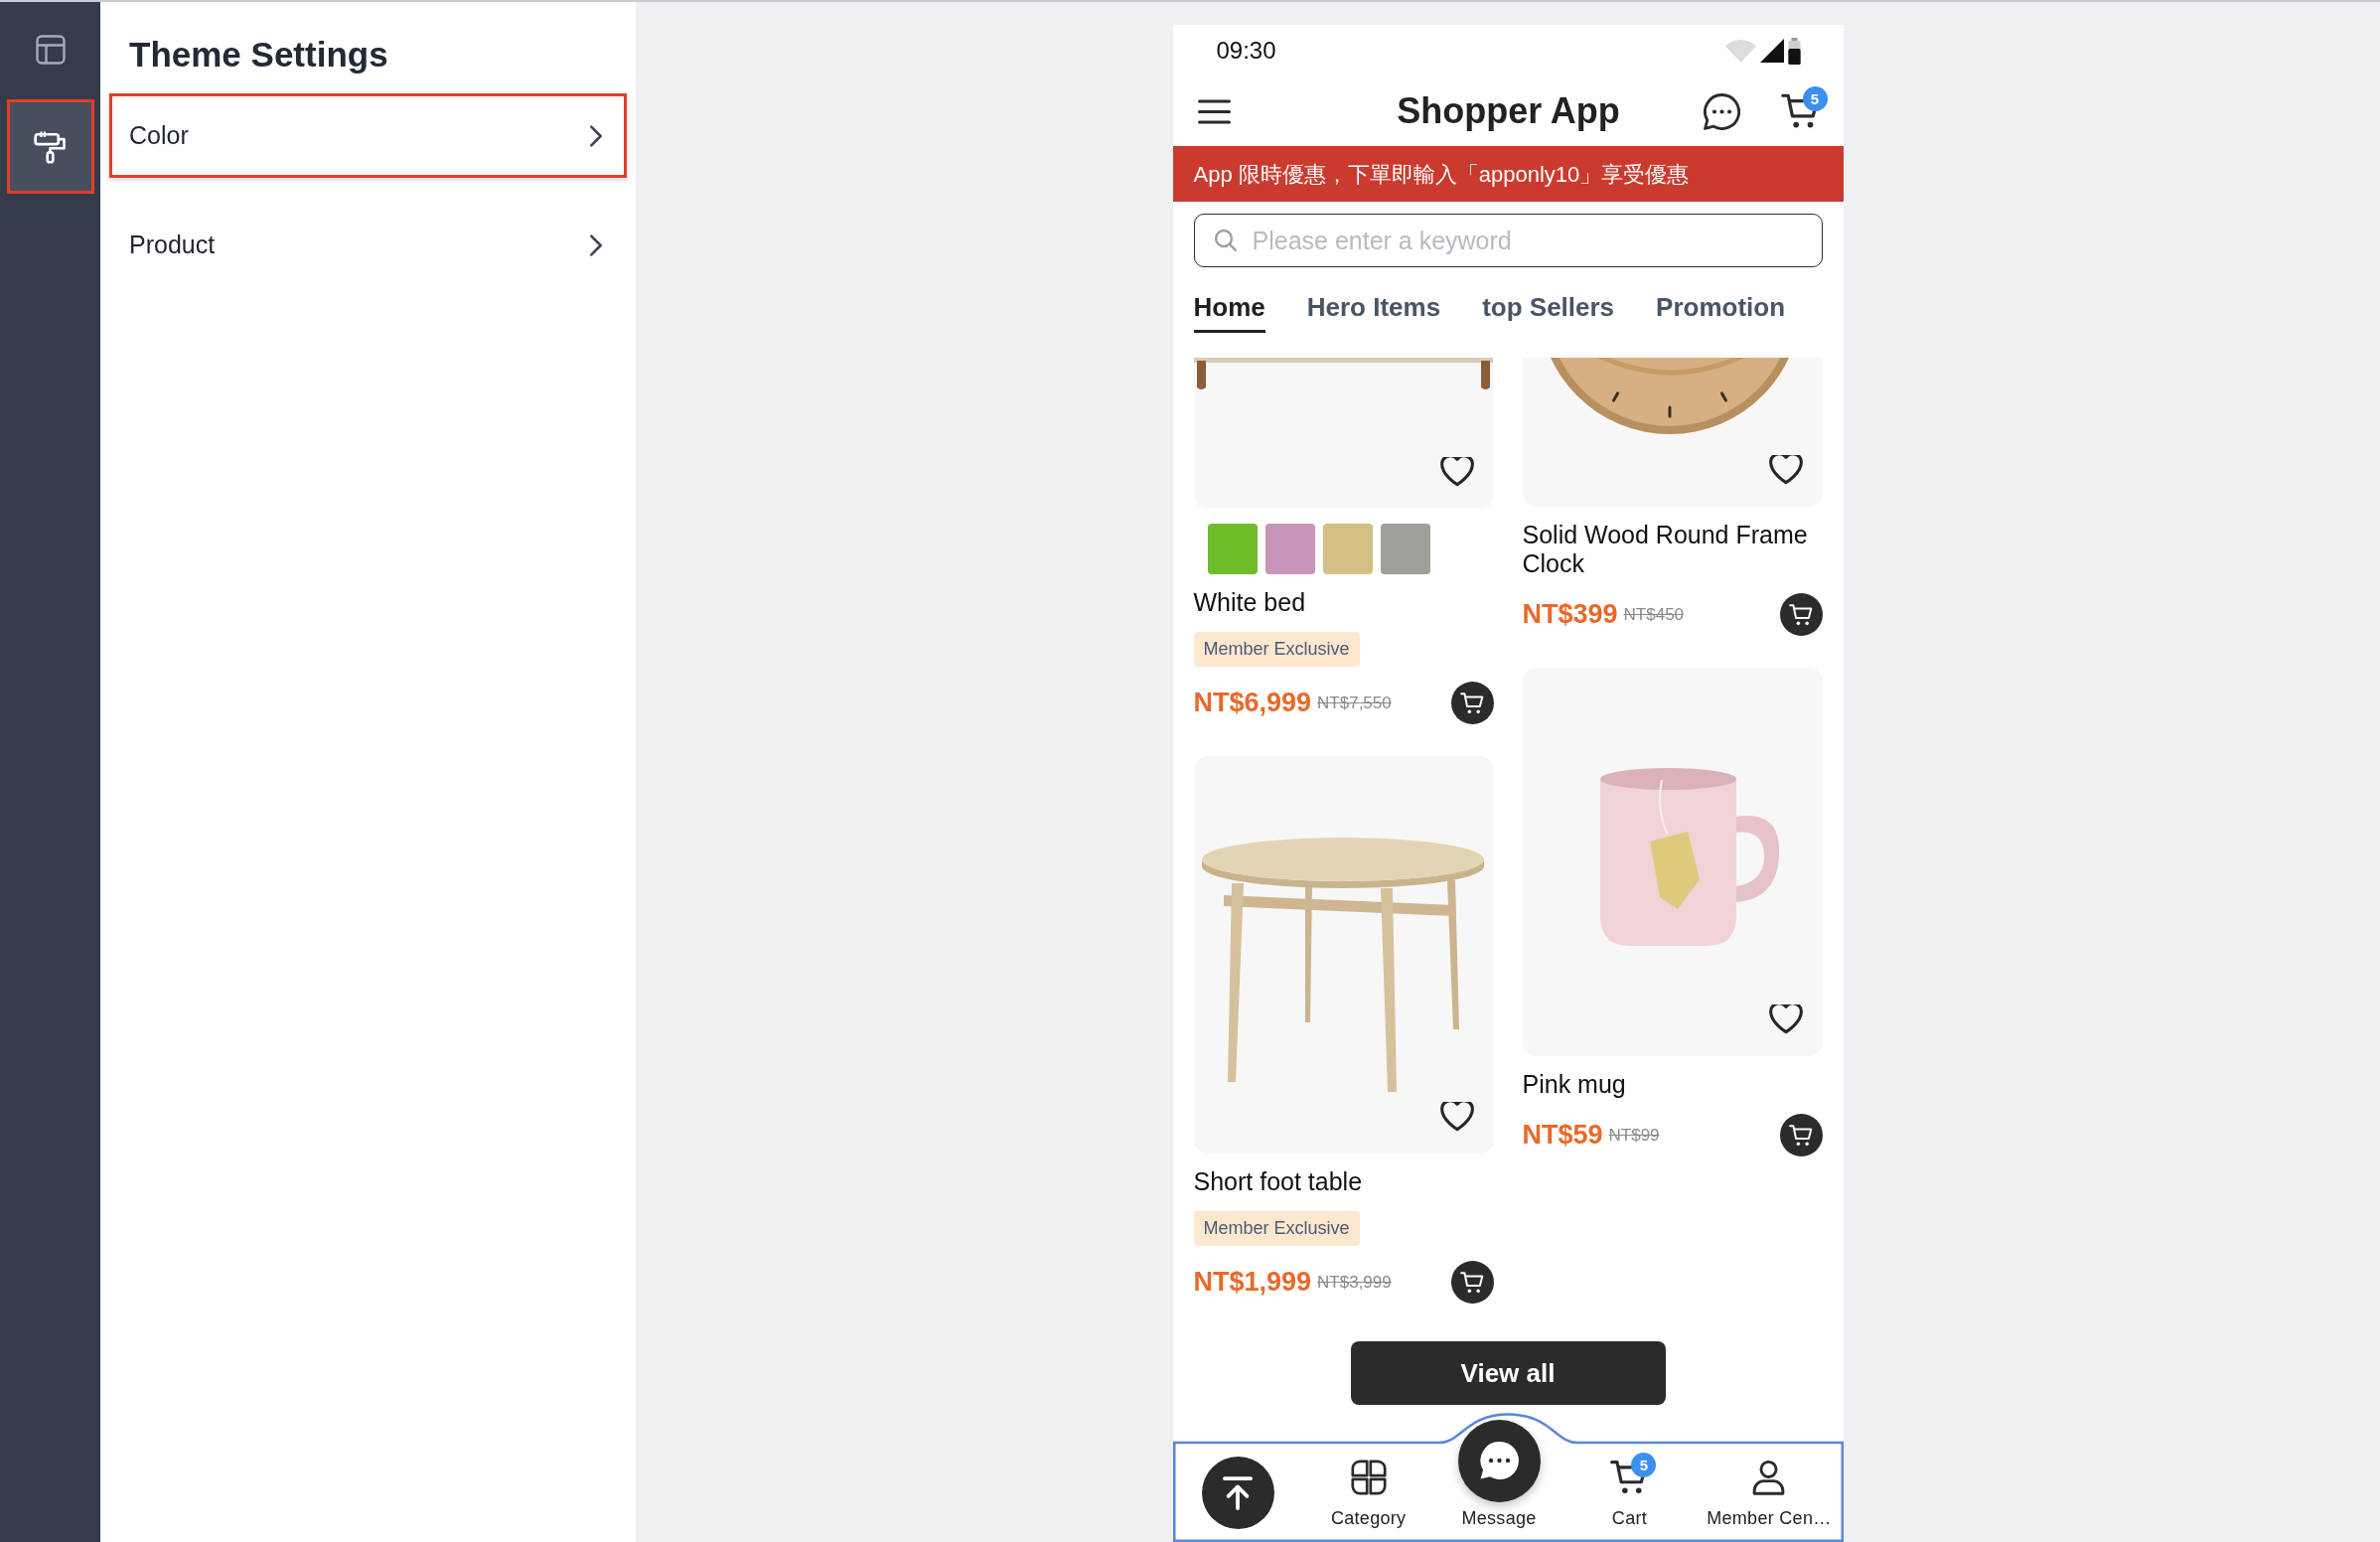 The image size is (2380, 1542). What do you see at coordinates (1214, 111) in the screenshot?
I see `menu-icon` at bounding box center [1214, 111].